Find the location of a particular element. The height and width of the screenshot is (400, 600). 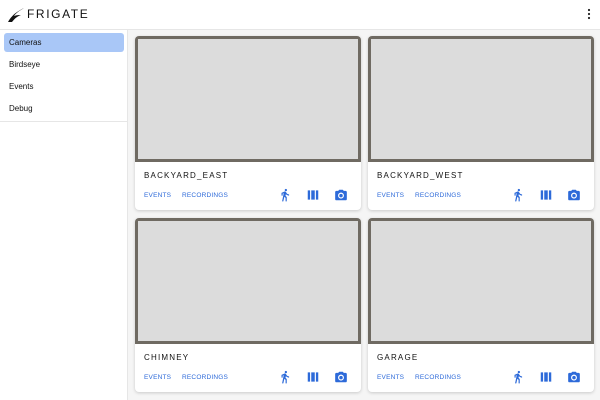

sidebar-item-cameras: Cameras is located at coordinates (64, 42).